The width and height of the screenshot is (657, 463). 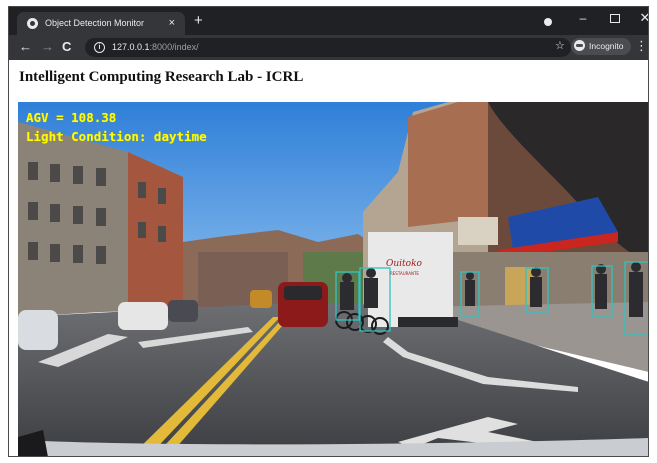 I want to click on close-window-button: ✕, so click(x=641, y=18).